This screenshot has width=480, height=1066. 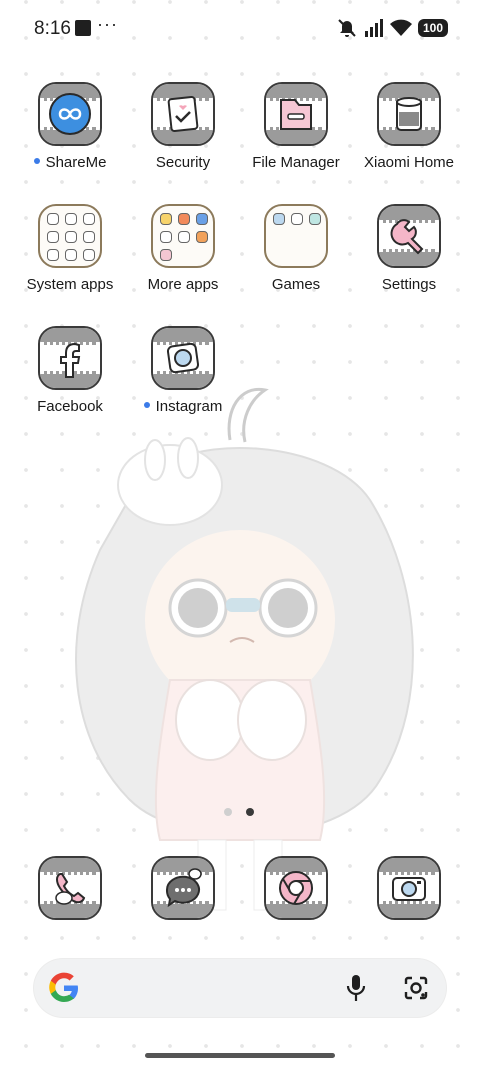 I want to click on messages-icon, so click(x=183, y=888).